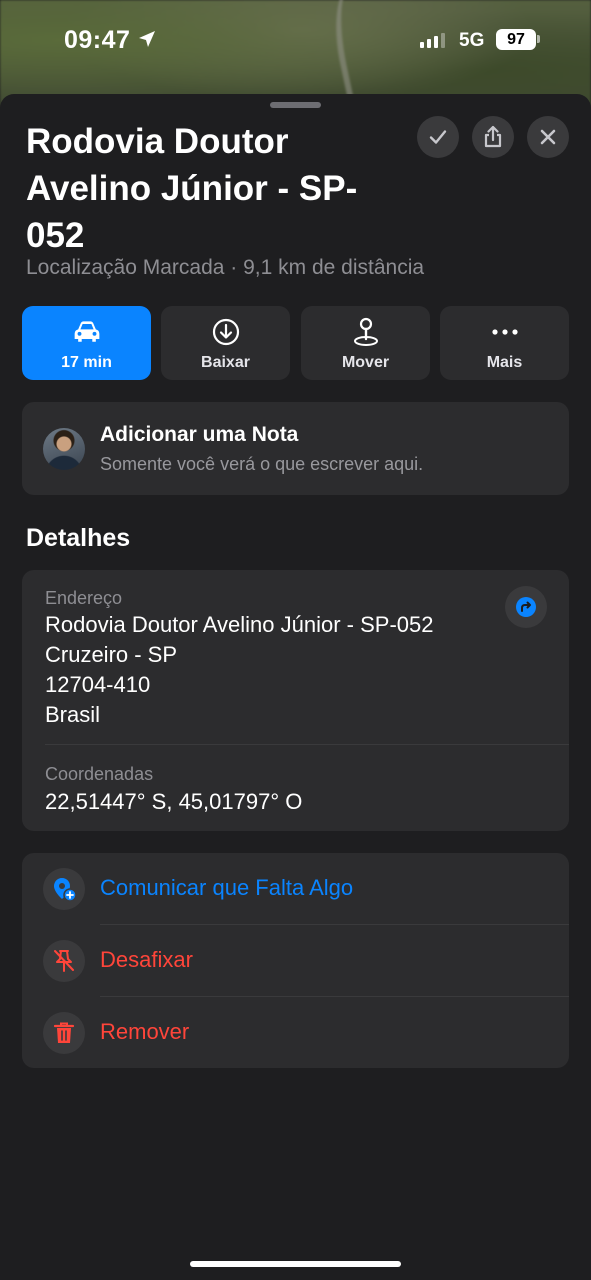 The height and width of the screenshot is (1280, 591). Describe the element at coordinates (295, 45) in the screenshot. I see `status-bar: 09:47 5G 97` at that location.